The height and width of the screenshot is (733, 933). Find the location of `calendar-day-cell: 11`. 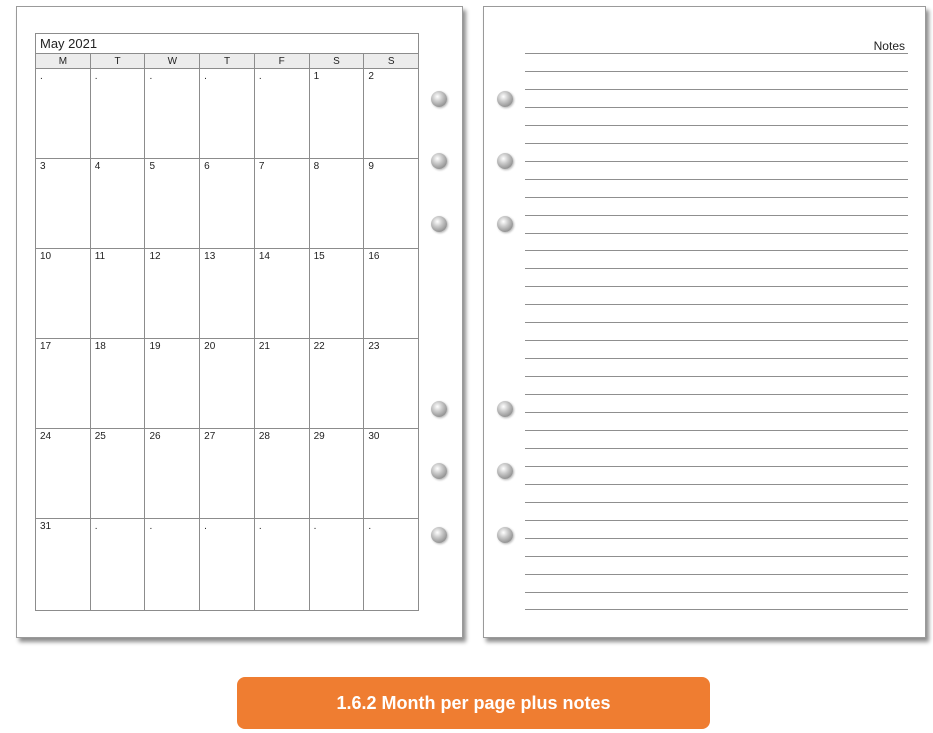

calendar-day-cell: 11 is located at coordinates (117, 293).